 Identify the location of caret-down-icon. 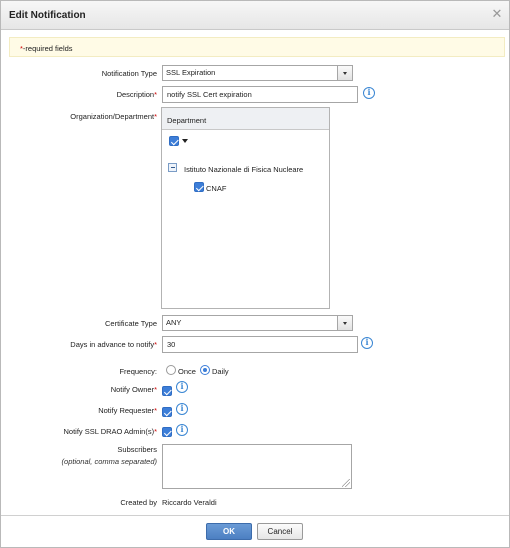
(185, 141).